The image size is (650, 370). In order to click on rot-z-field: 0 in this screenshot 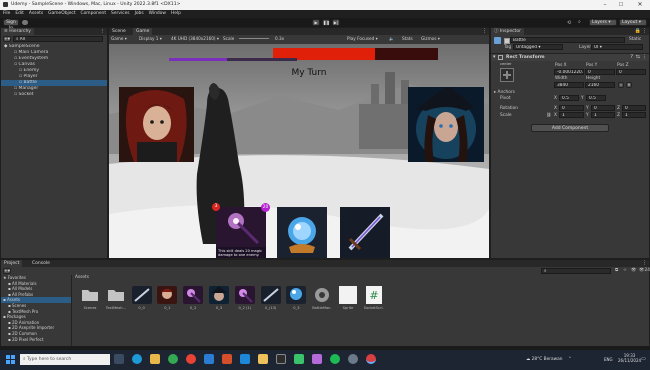, I will do `click(634, 108)`.